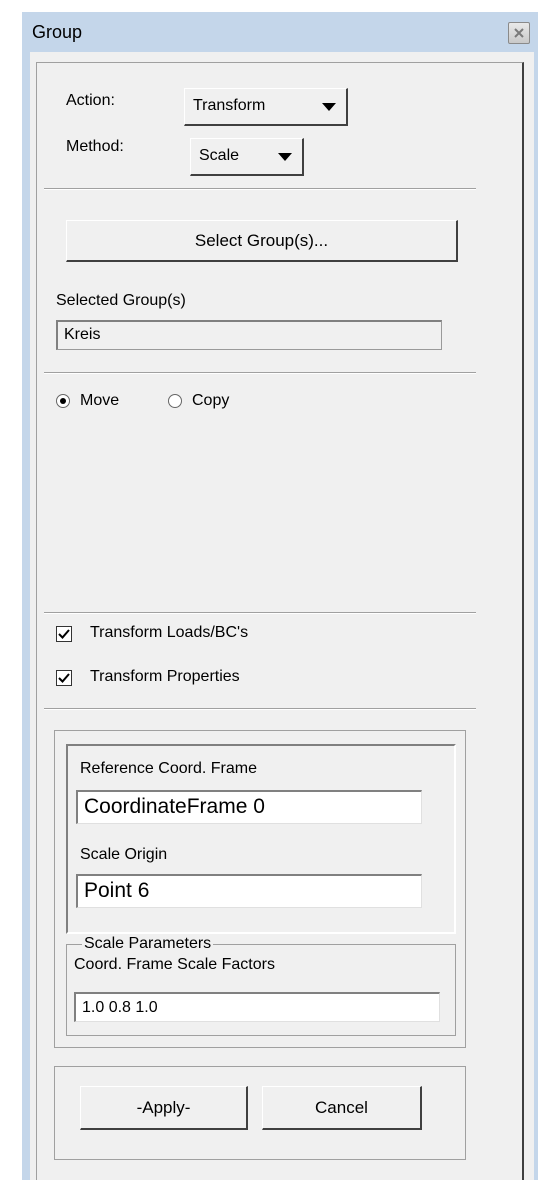 The height and width of the screenshot is (1180, 542). I want to click on copy-radio, so click(175, 401).